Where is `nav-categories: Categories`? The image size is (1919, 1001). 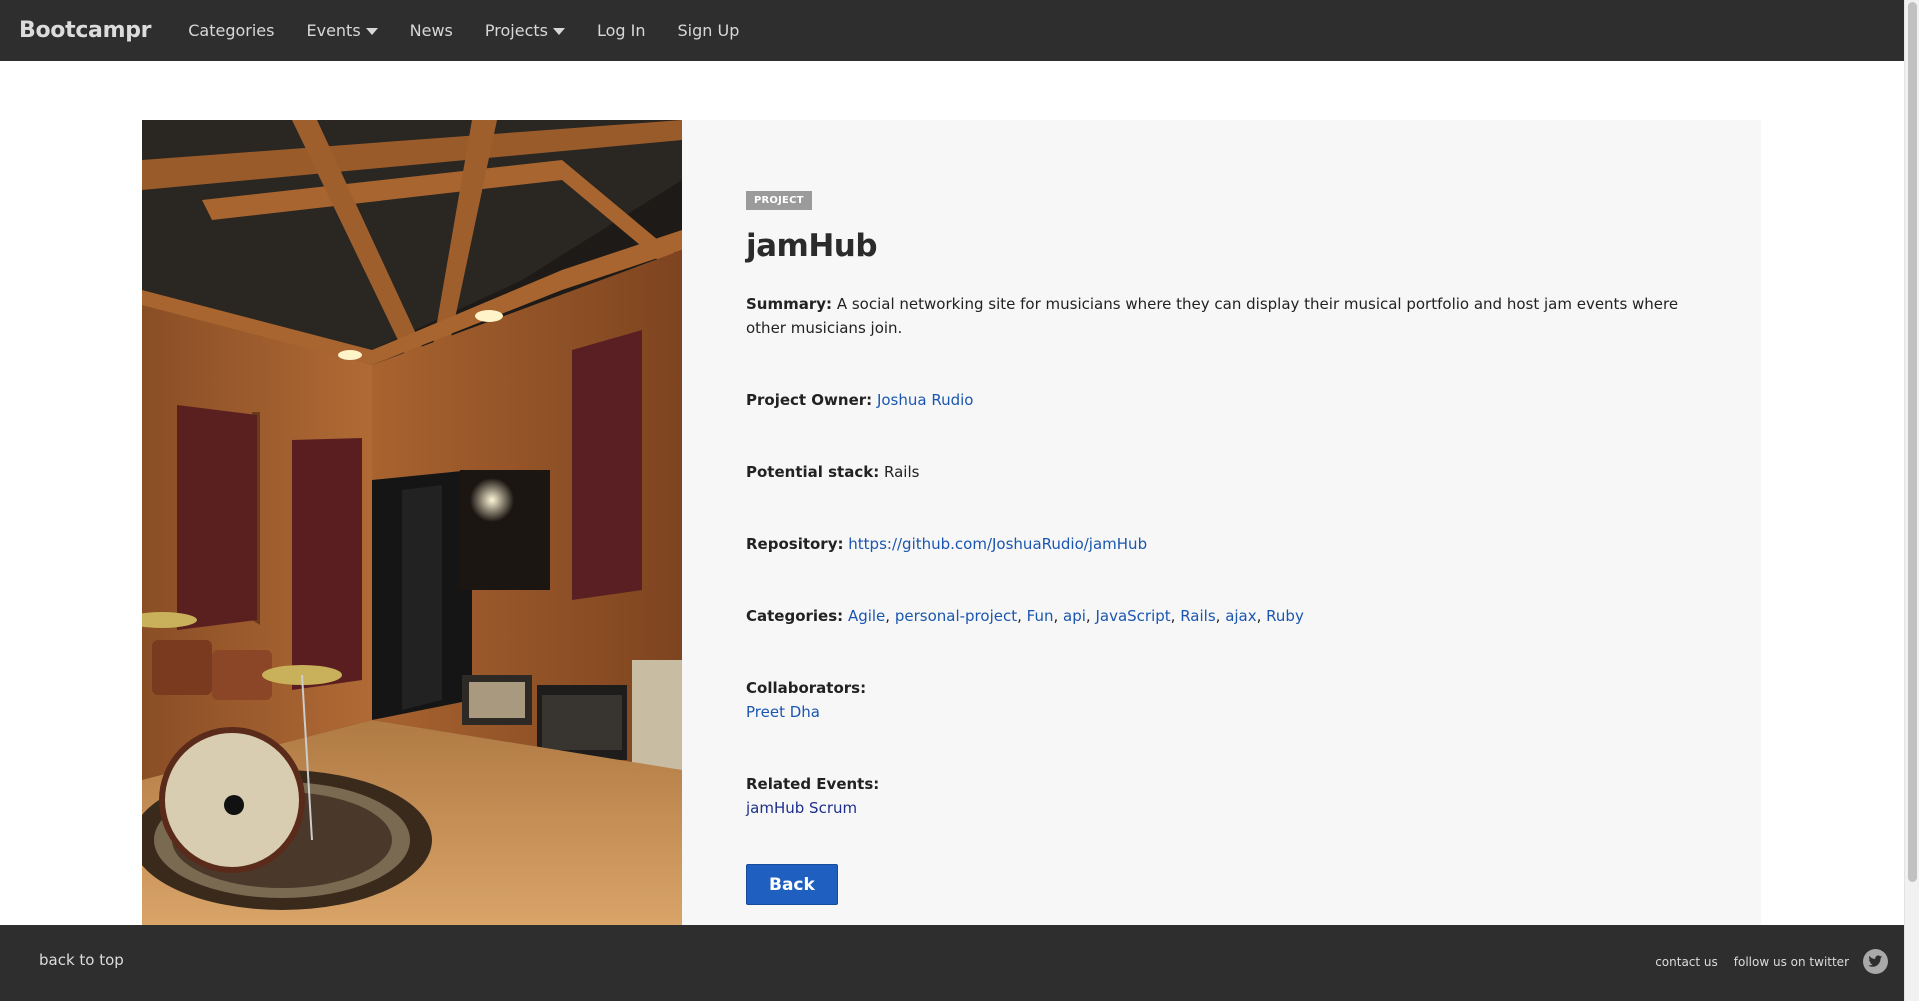 nav-categories: Categories is located at coordinates (231, 30).